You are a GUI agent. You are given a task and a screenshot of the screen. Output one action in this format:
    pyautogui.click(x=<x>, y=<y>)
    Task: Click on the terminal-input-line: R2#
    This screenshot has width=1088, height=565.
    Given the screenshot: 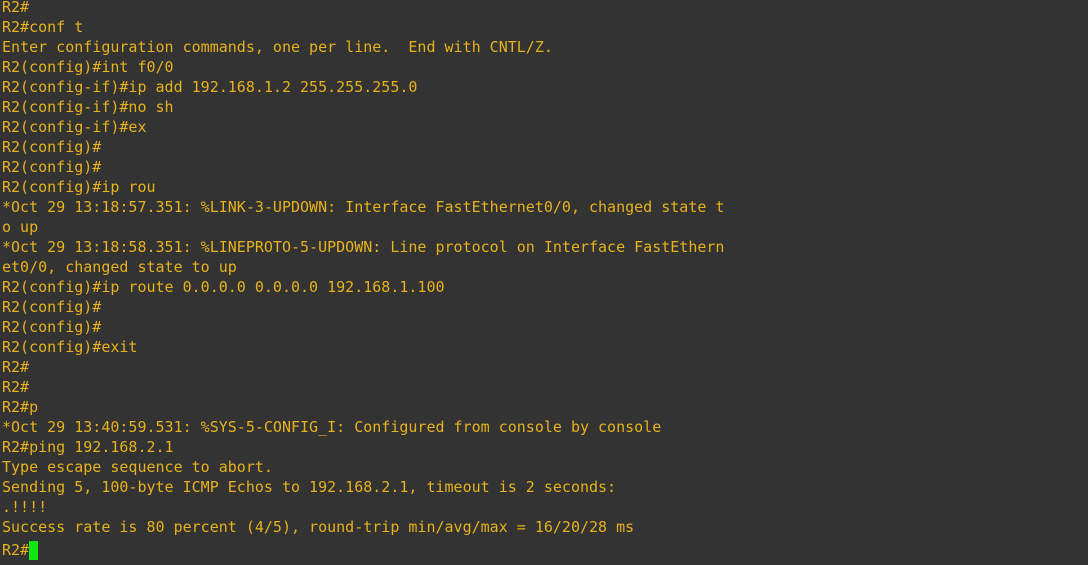 What is the action you would take?
    pyautogui.click(x=545, y=550)
    